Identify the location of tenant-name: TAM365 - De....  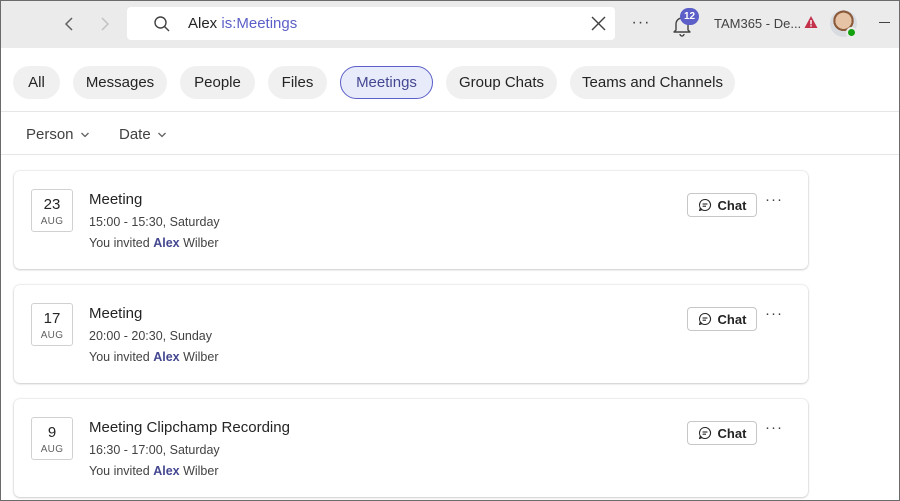
(757, 23).